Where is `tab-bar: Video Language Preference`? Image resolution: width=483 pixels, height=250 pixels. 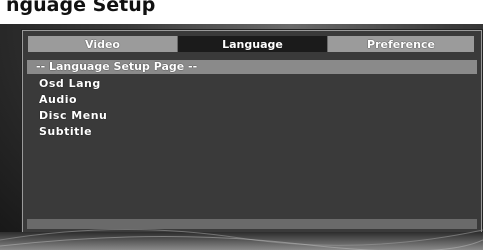 tab-bar: Video Language Preference is located at coordinates (251, 44).